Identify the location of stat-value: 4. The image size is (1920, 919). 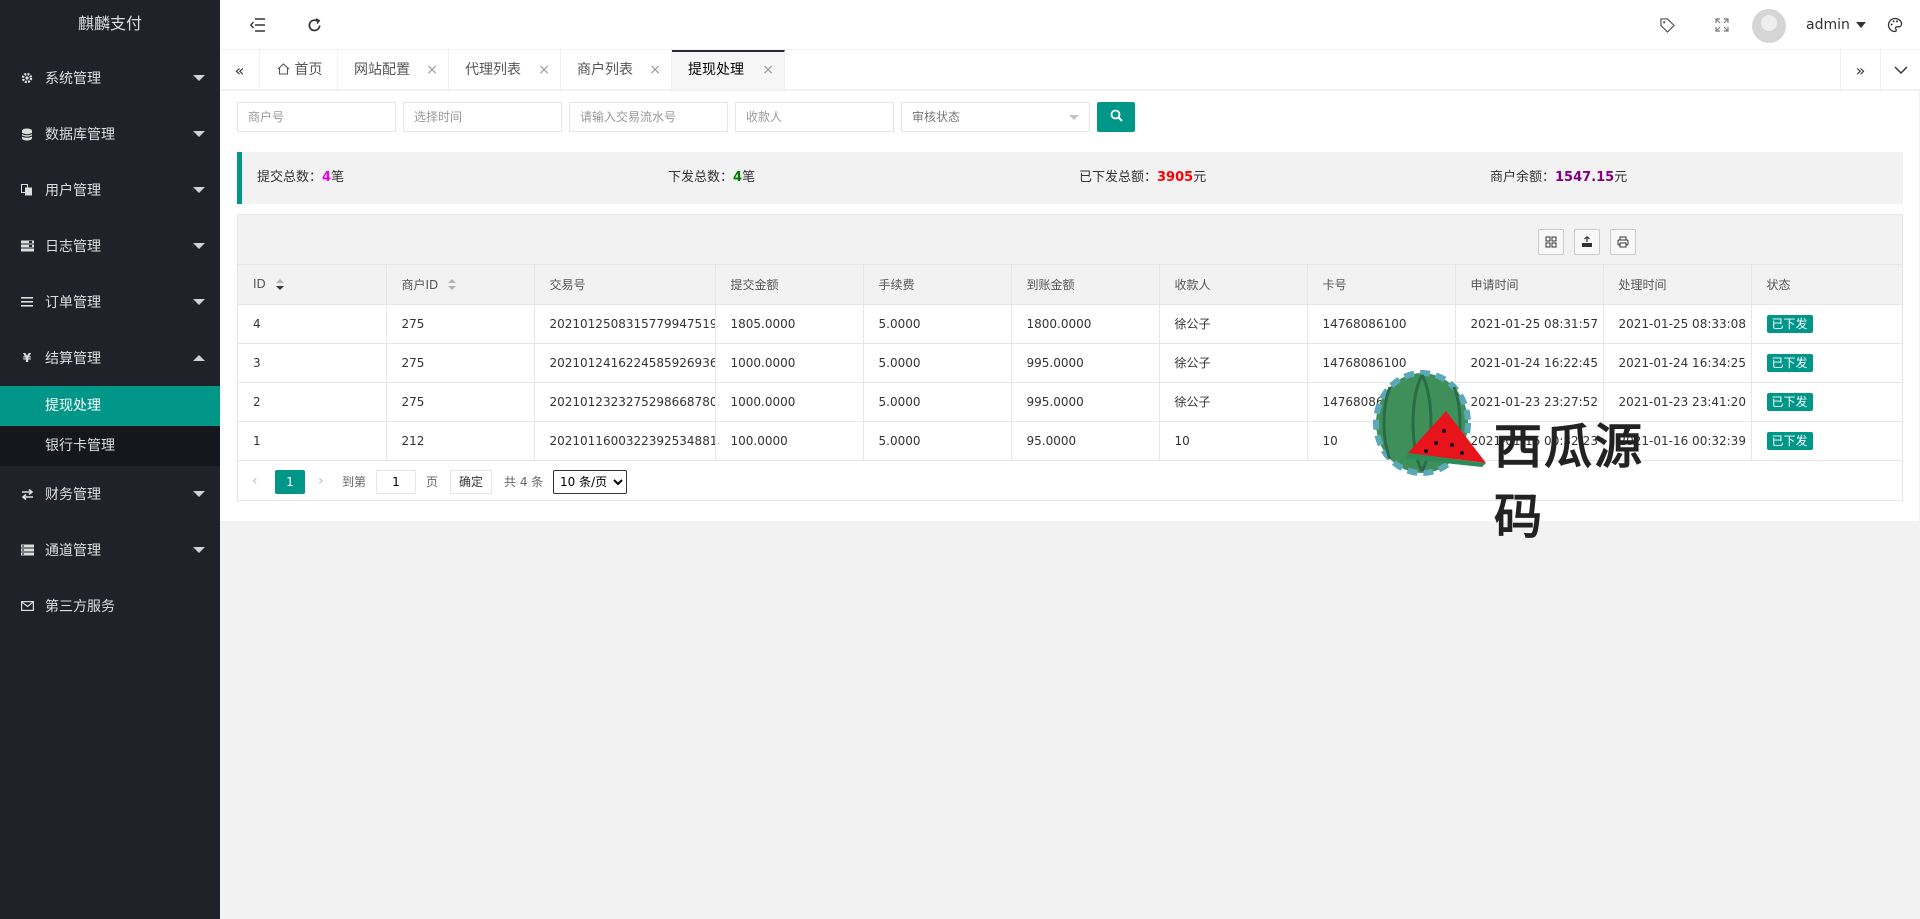
(327, 177).